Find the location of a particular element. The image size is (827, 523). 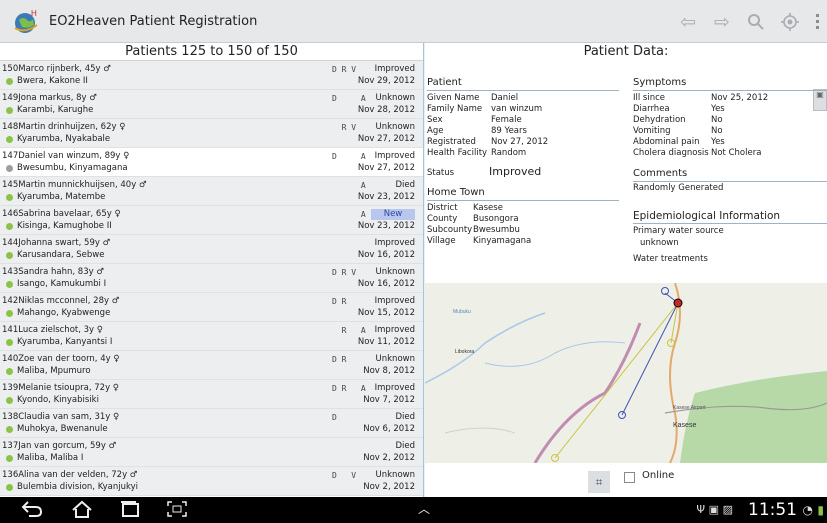

field-row: District Kasese is located at coordinates (465, 208).